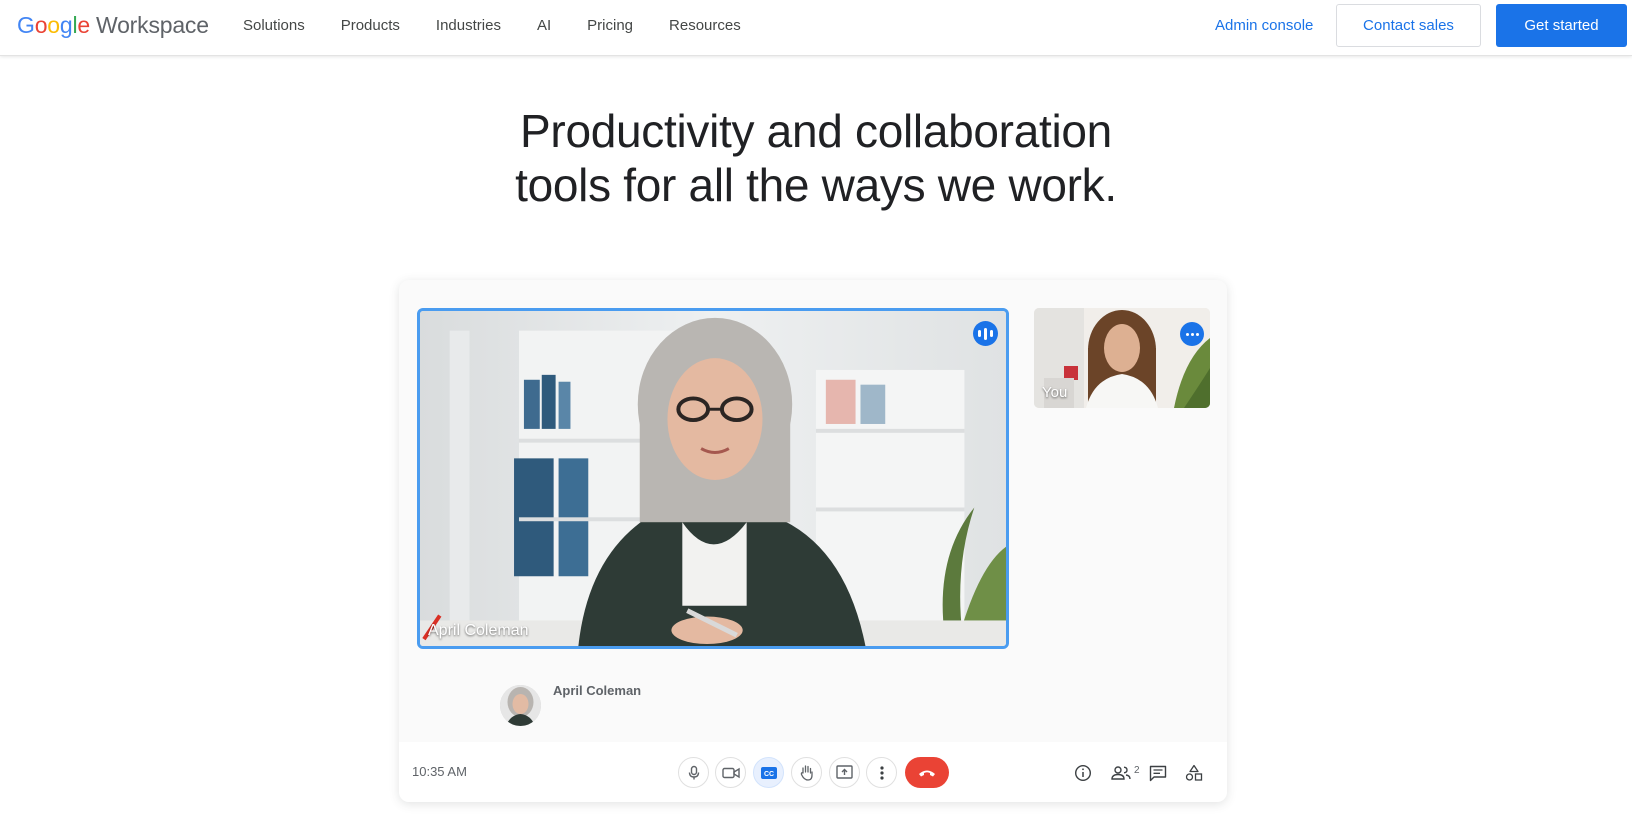 The height and width of the screenshot is (827, 1632). I want to click on participants-count-badge: 2, so click(1137, 770).